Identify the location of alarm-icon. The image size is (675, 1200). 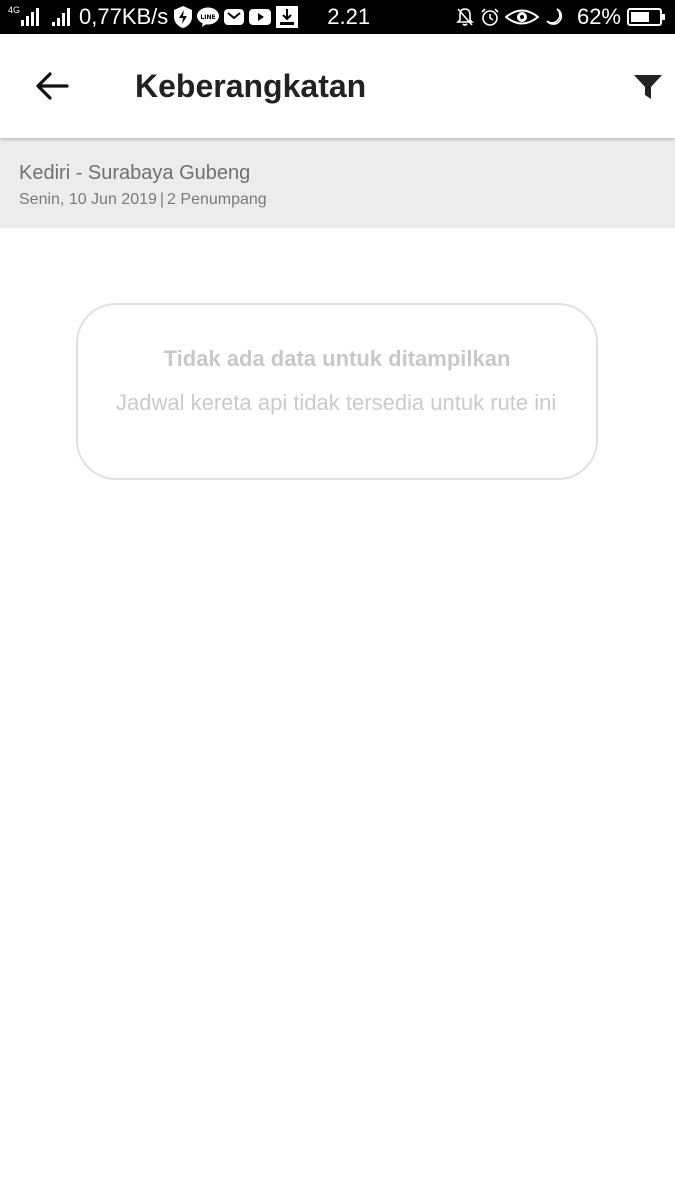
(490, 17).